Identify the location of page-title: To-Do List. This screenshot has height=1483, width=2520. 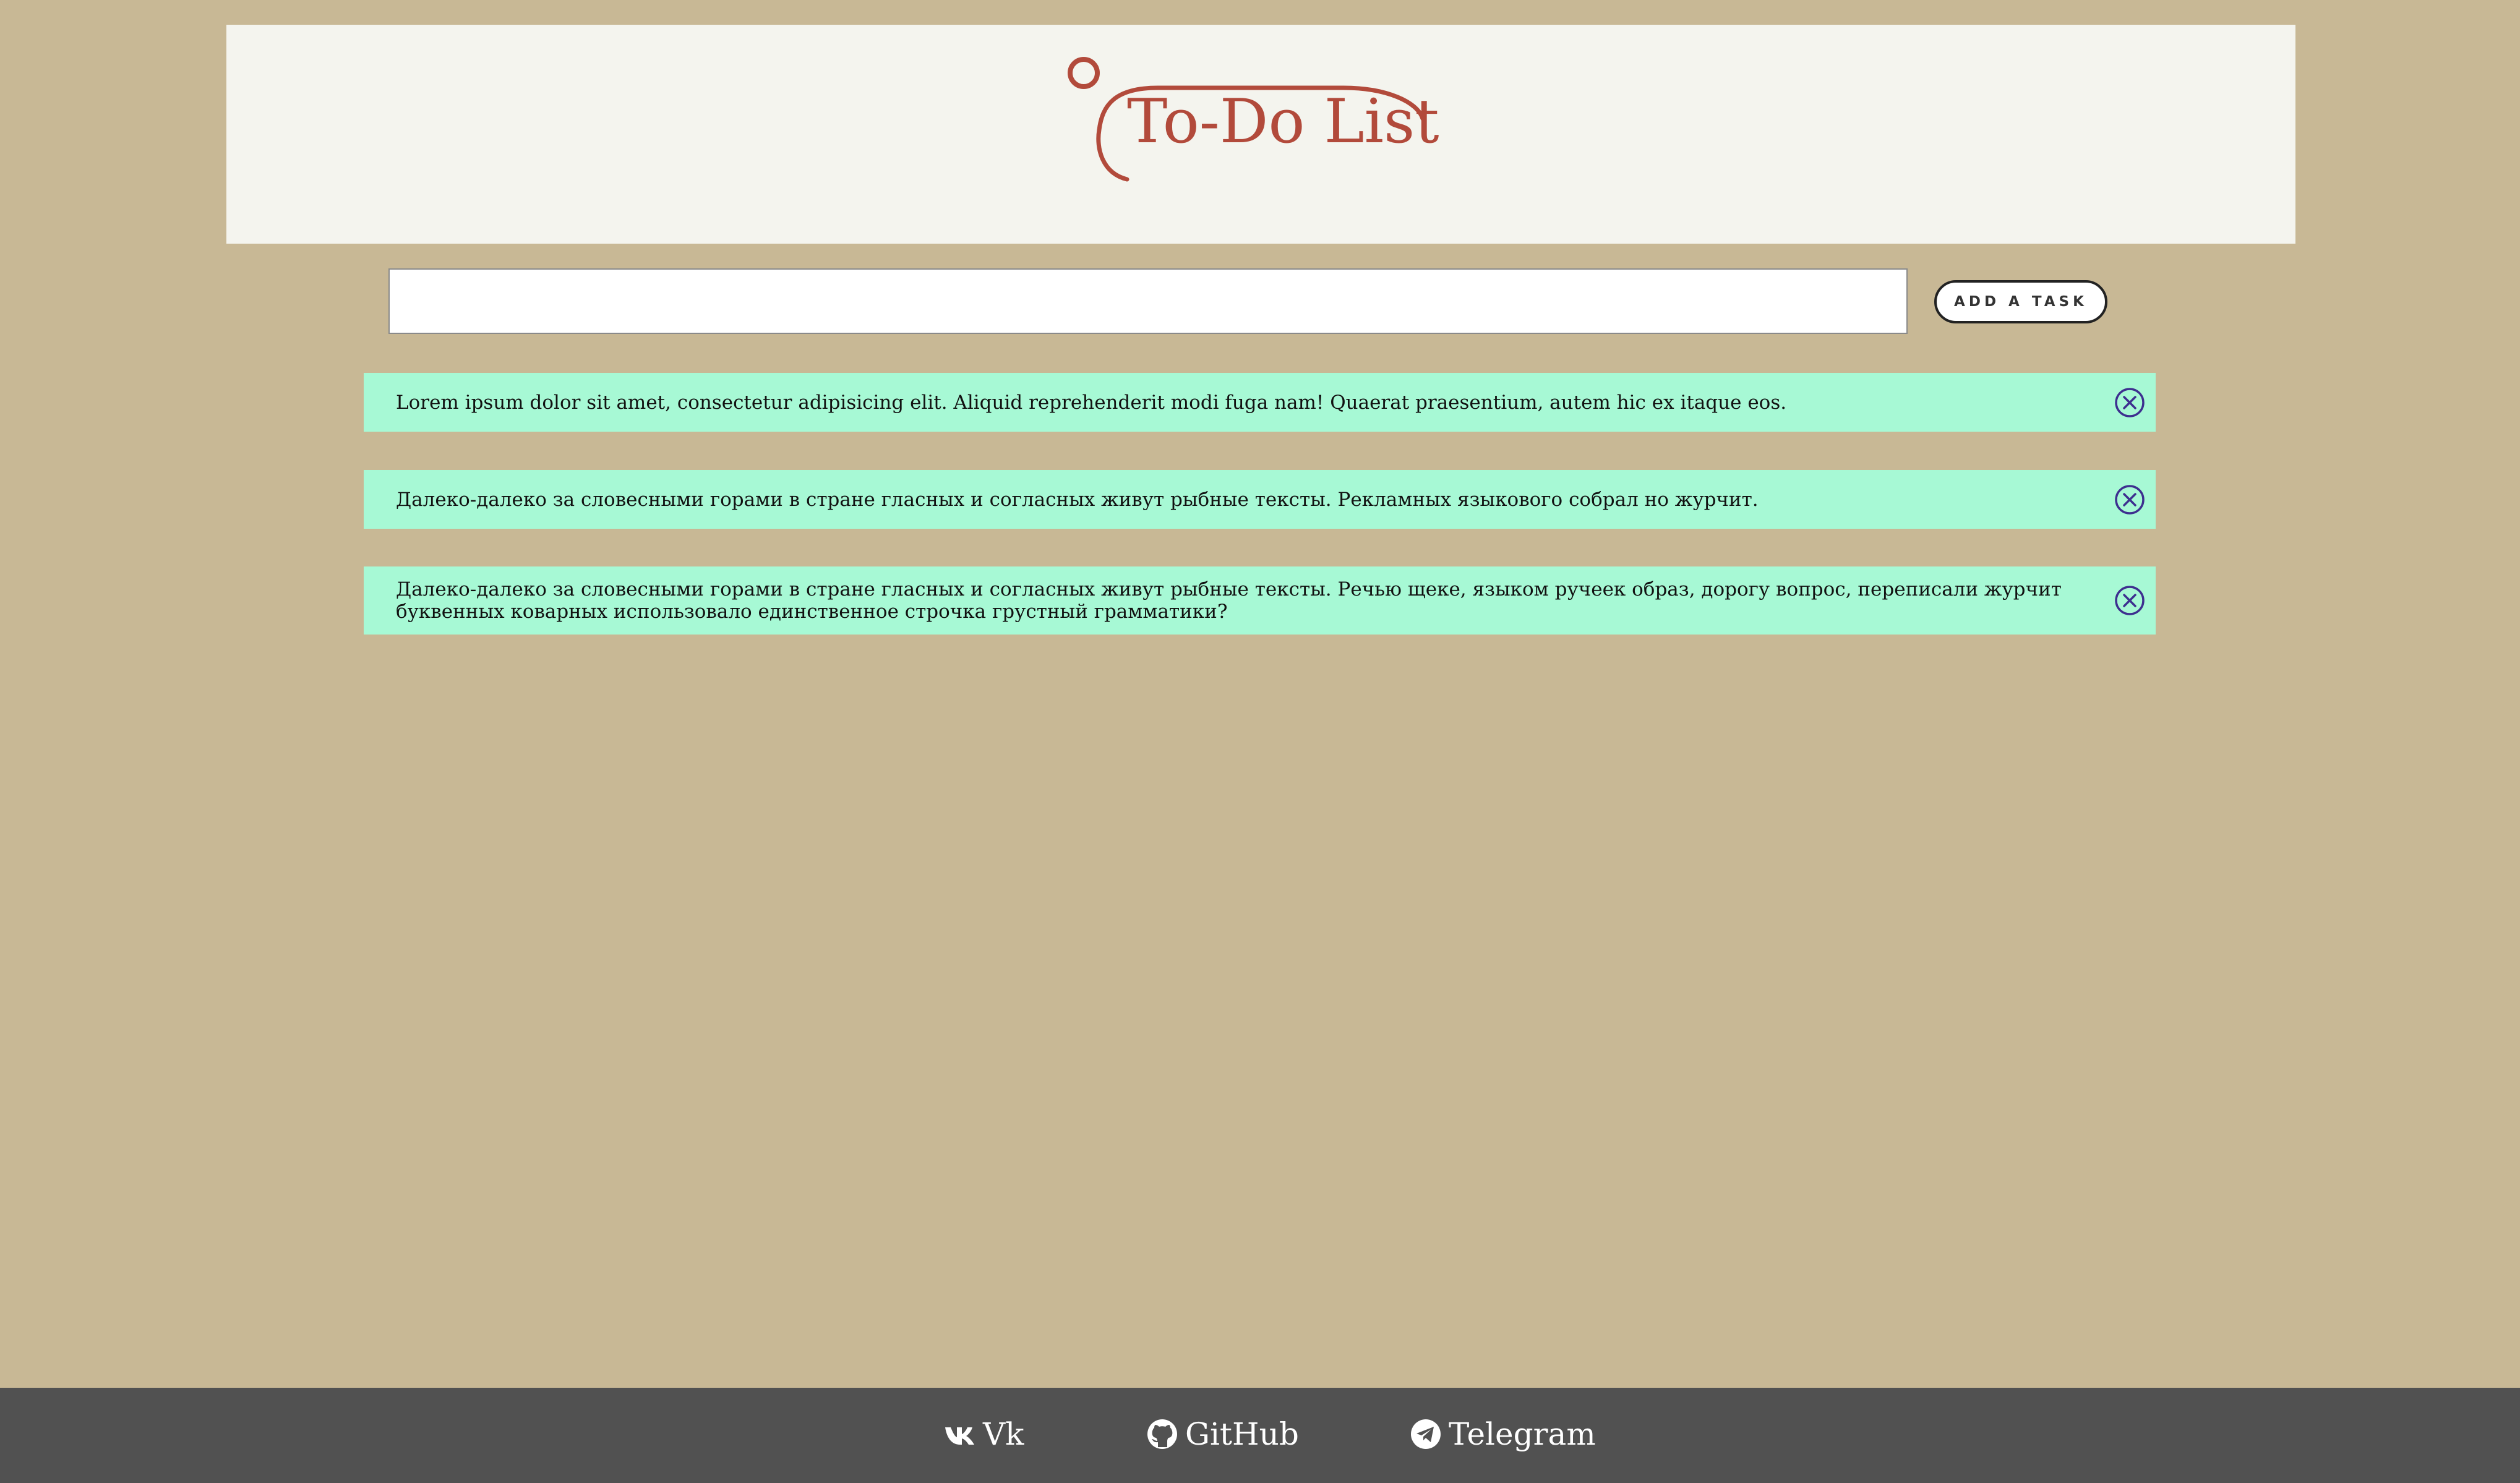
(1283, 122).